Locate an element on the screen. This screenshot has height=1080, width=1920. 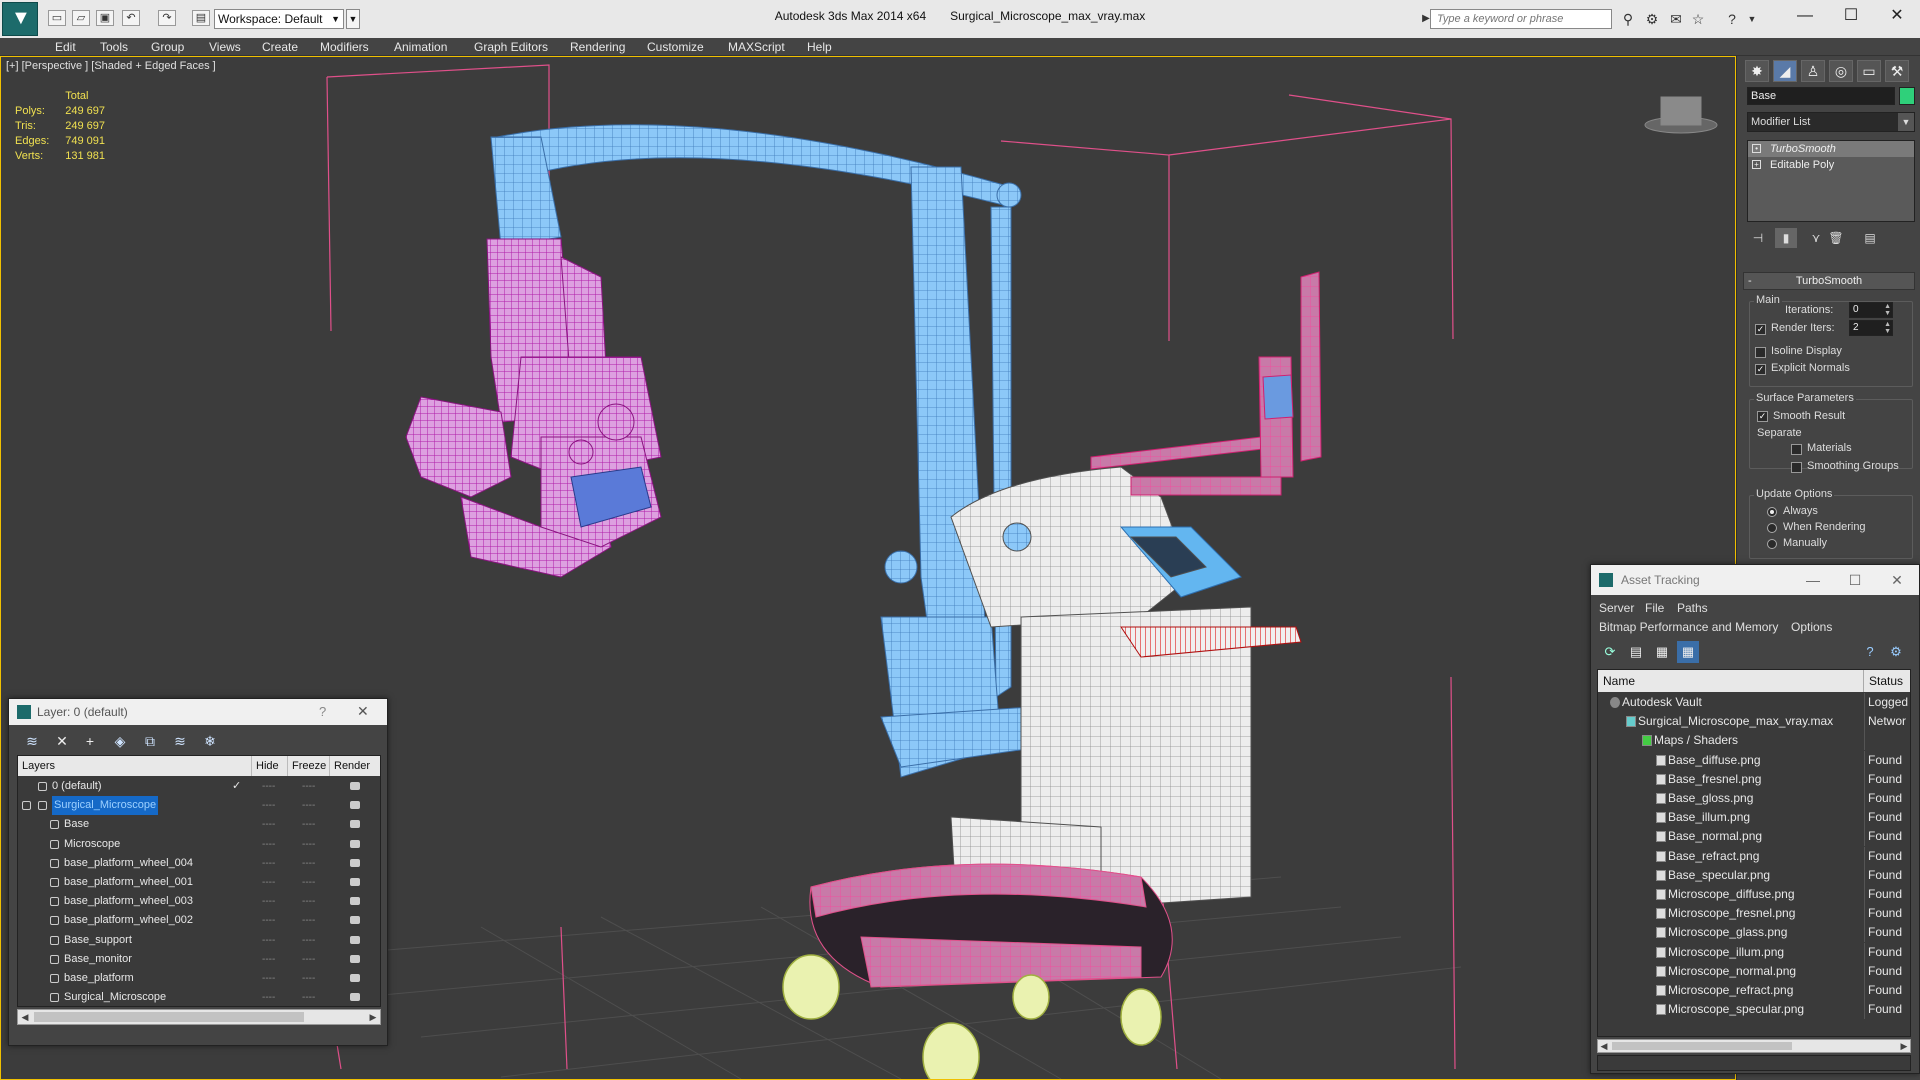
refresh-icon: ⟳ is located at coordinates (1610, 652).